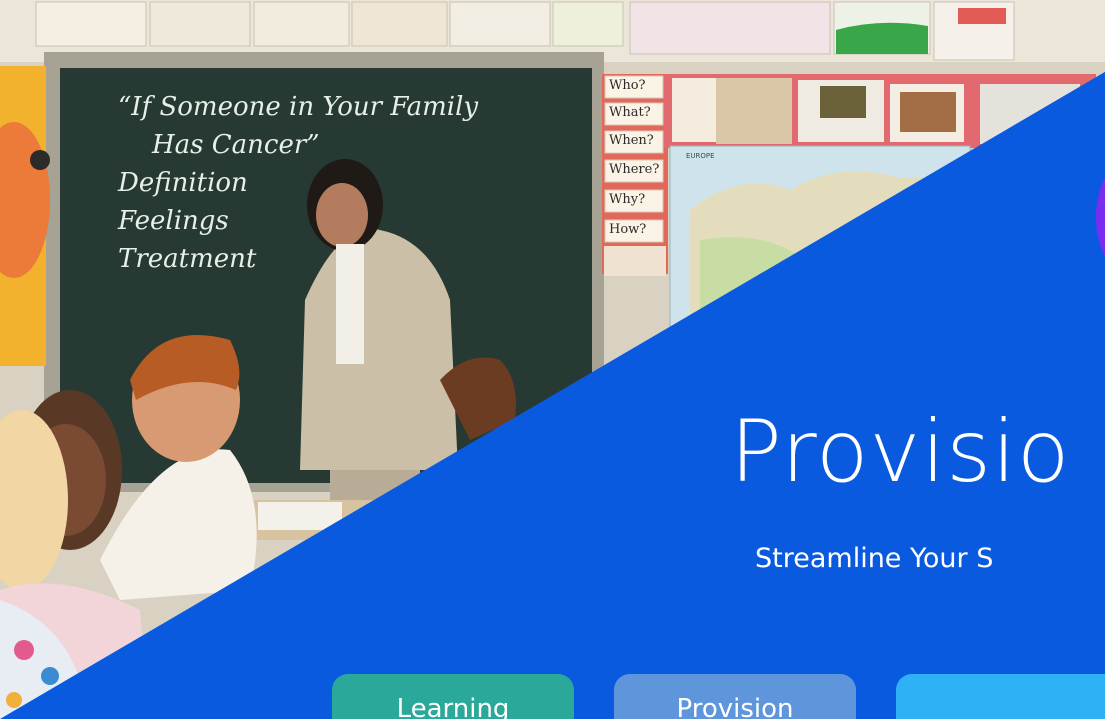 This screenshot has height=719, width=1105. What do you see at coordinates (236, 145) in the screenshot?
I see `chalk-line: Has Cancer”` at bounding box center [236, 145].